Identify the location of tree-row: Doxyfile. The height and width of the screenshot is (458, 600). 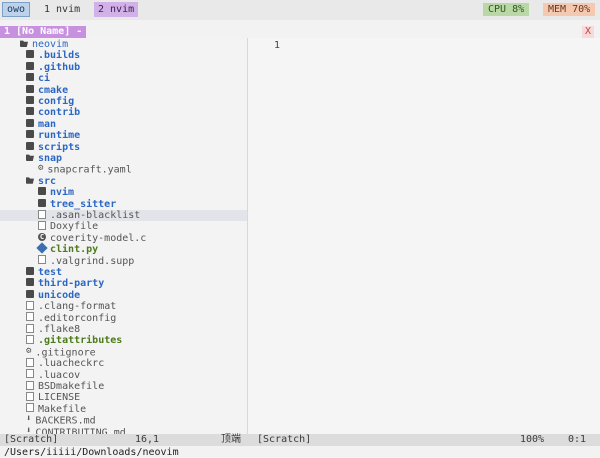
(123, 226).